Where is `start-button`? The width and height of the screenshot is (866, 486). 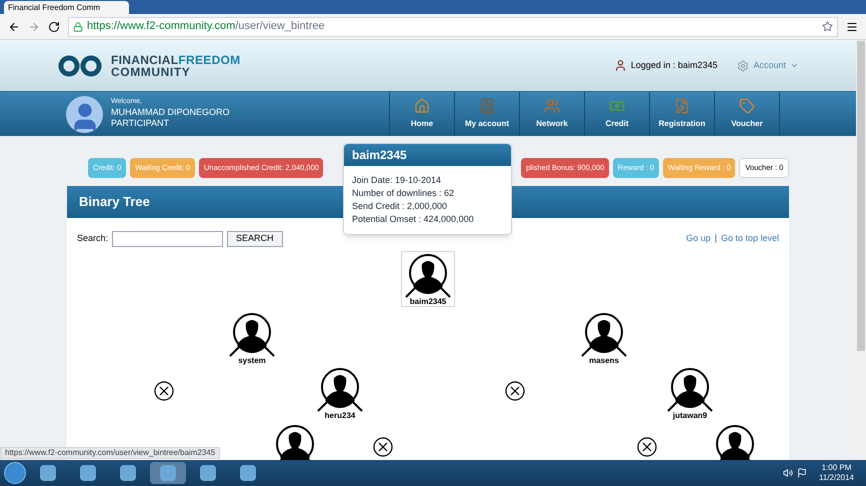 start-button is located at coordinates (15, 473).